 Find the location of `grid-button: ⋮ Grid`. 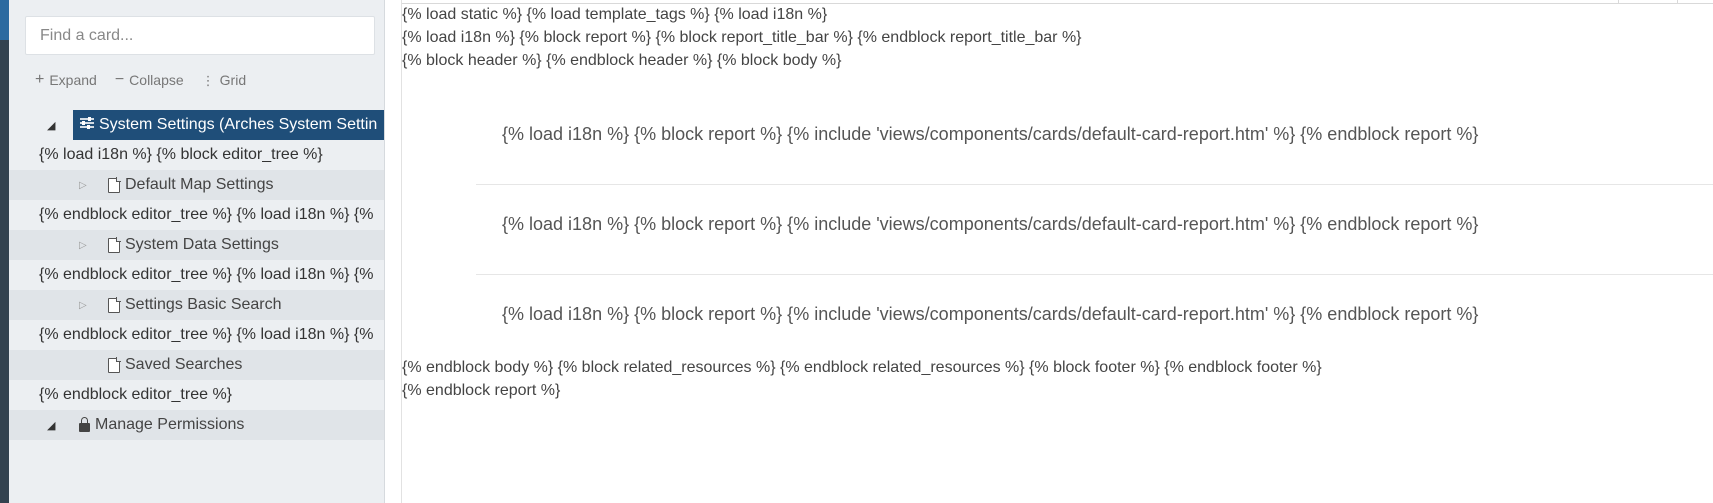

grid-button: ⋮ Grid is located at coordinates (224, 80).